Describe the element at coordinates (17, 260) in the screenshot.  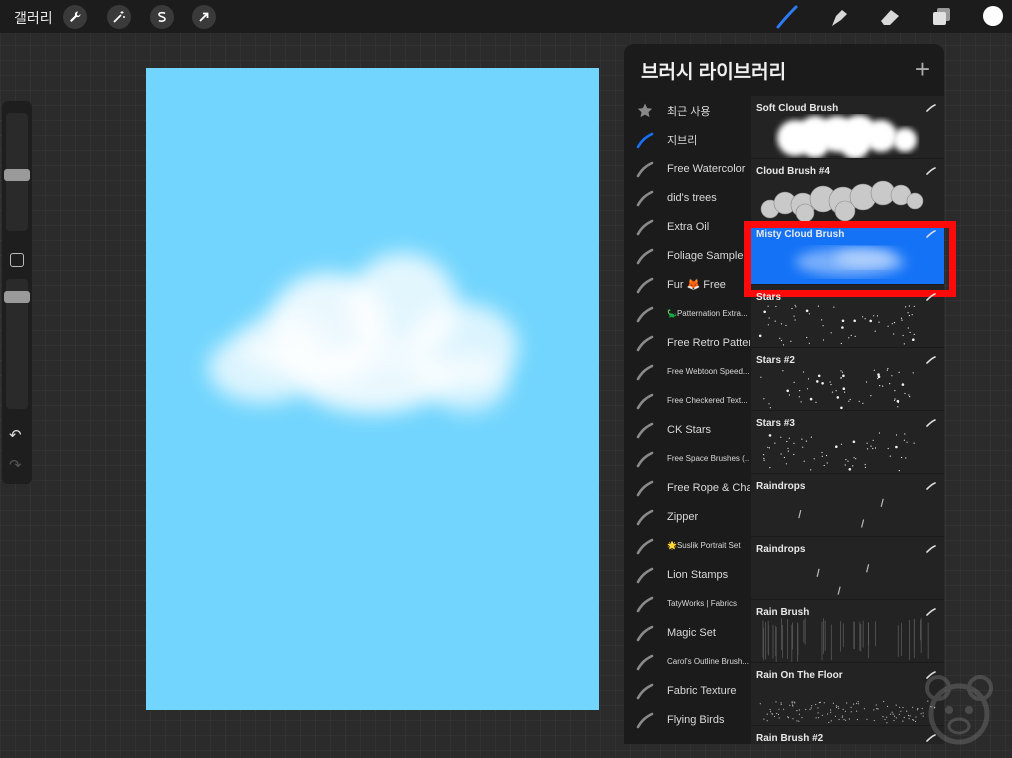
I see `modify-button` at that location.